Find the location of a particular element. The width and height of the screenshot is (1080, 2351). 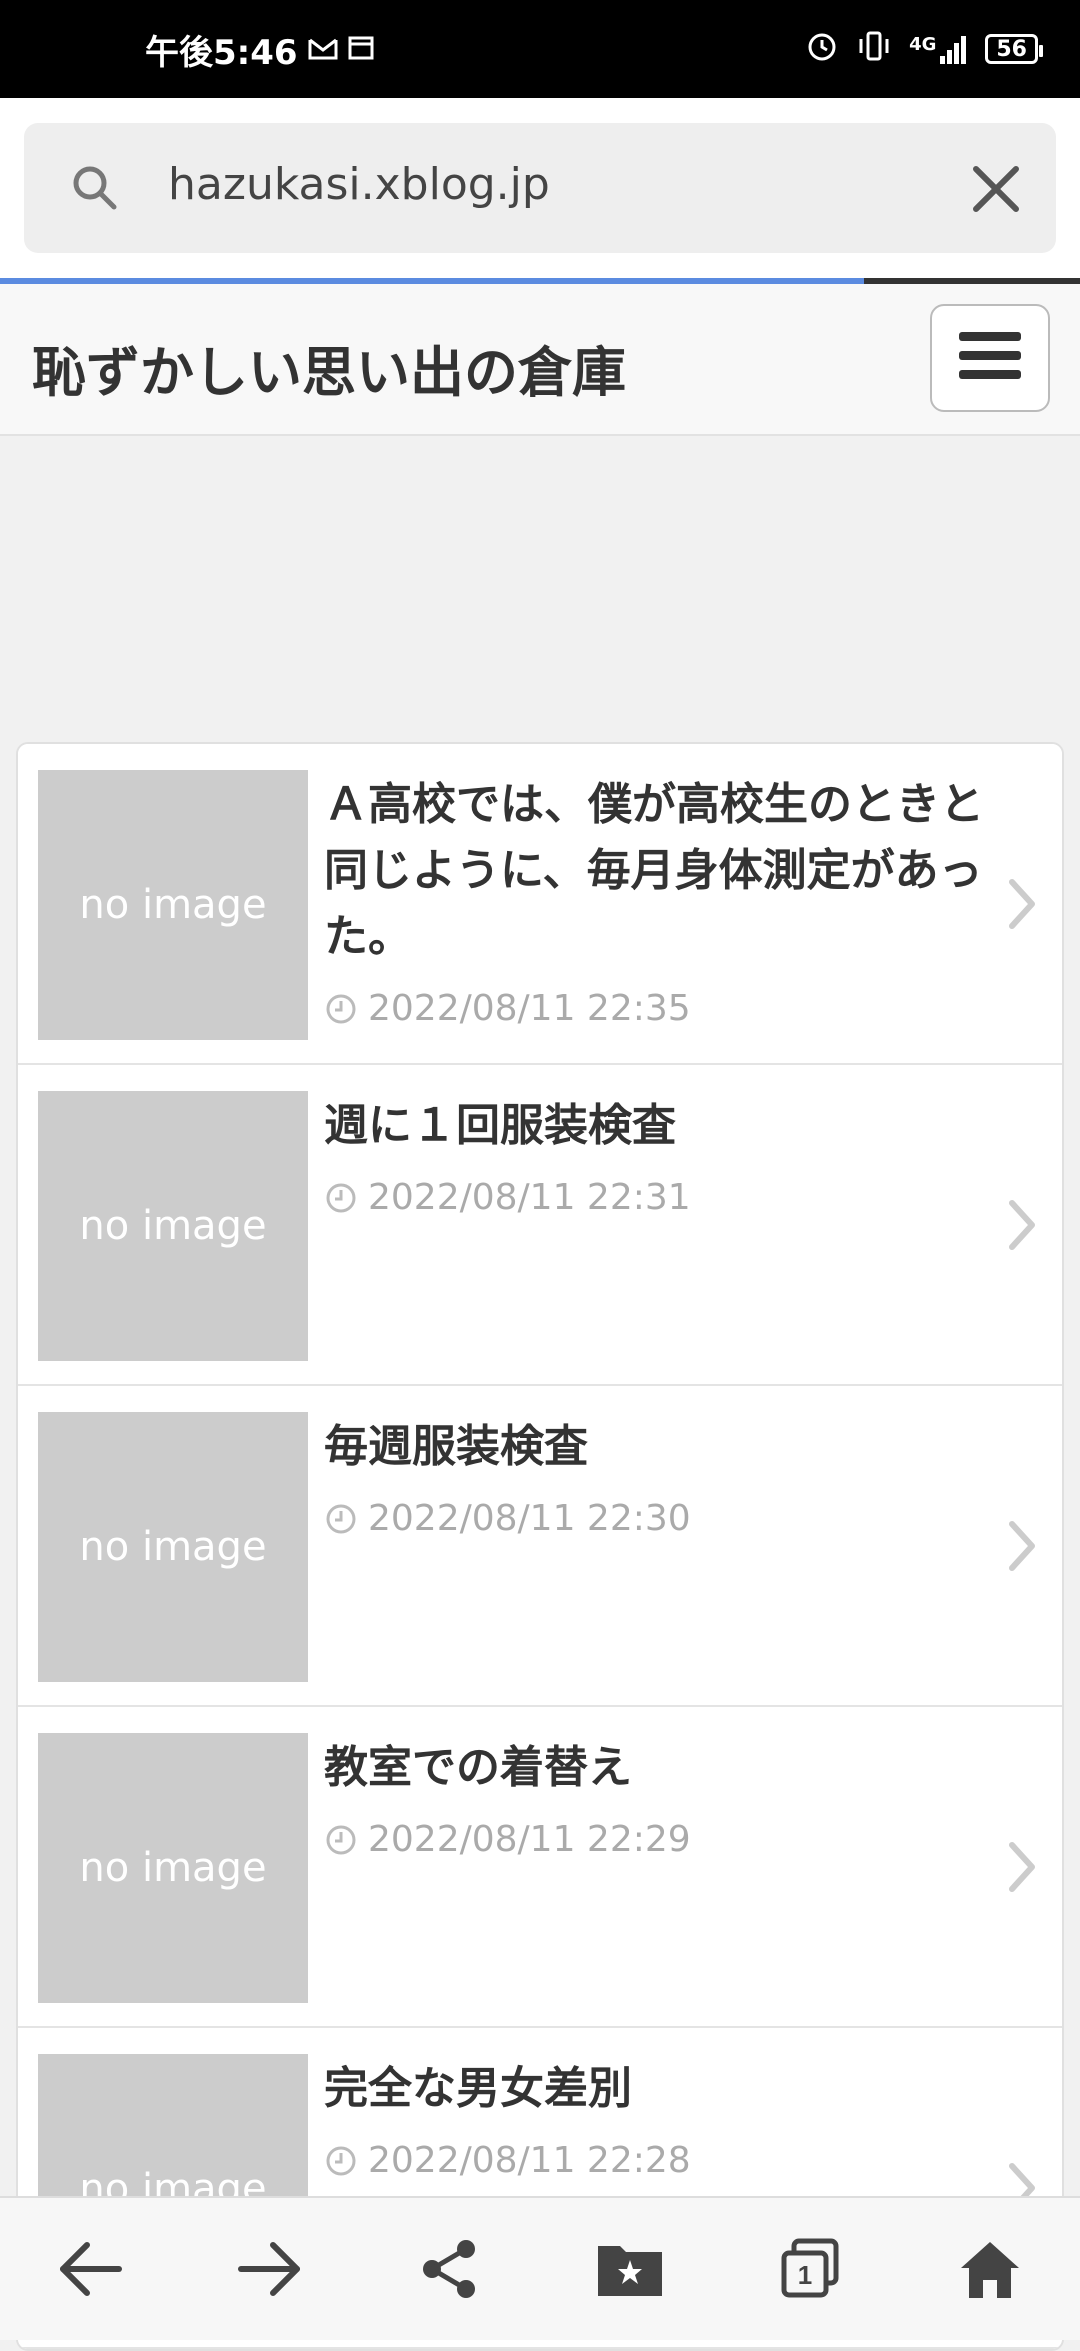

bookmark-folder-icon is located at coordinates (630, 2271).